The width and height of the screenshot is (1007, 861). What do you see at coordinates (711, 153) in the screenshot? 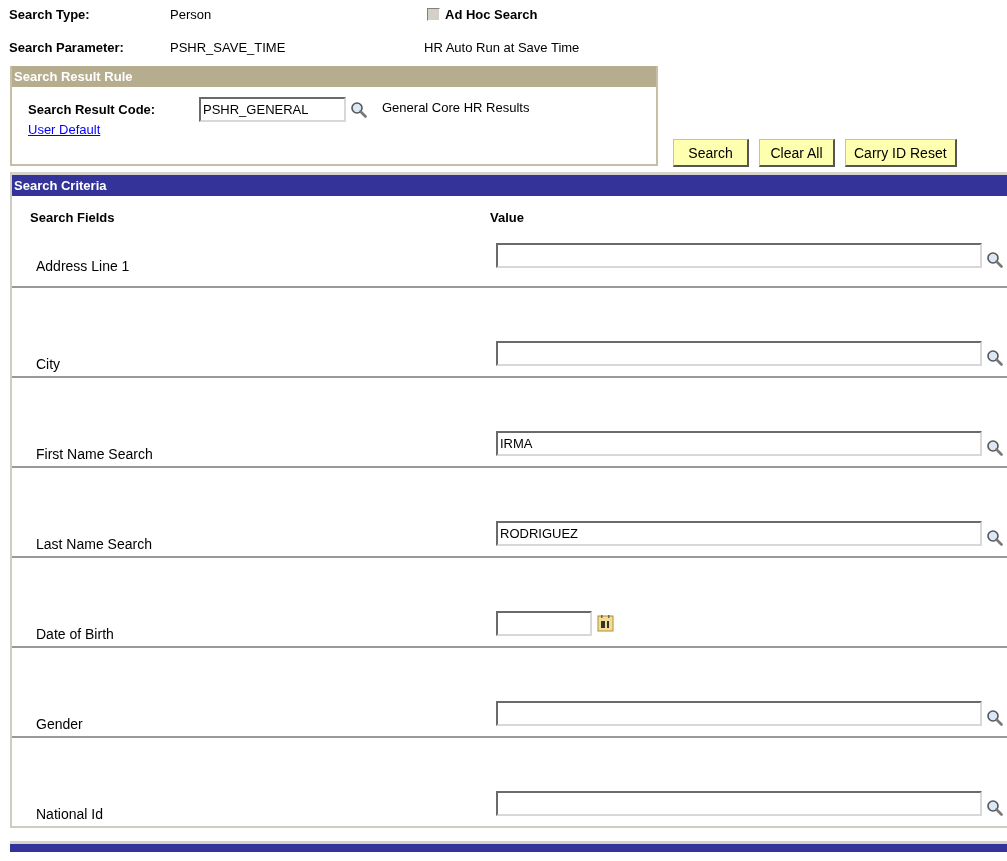
I see `action-button: Search` at bounding box center [711, 153].